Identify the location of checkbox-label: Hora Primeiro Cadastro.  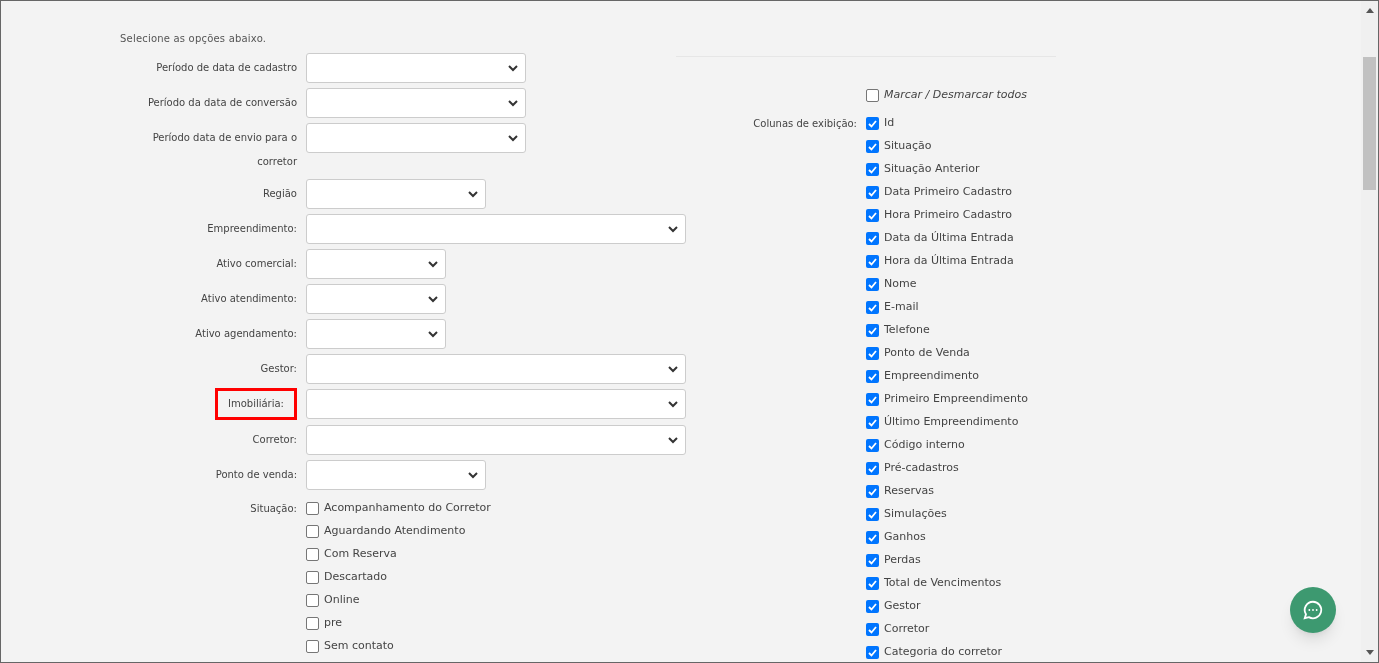
(948, 215).